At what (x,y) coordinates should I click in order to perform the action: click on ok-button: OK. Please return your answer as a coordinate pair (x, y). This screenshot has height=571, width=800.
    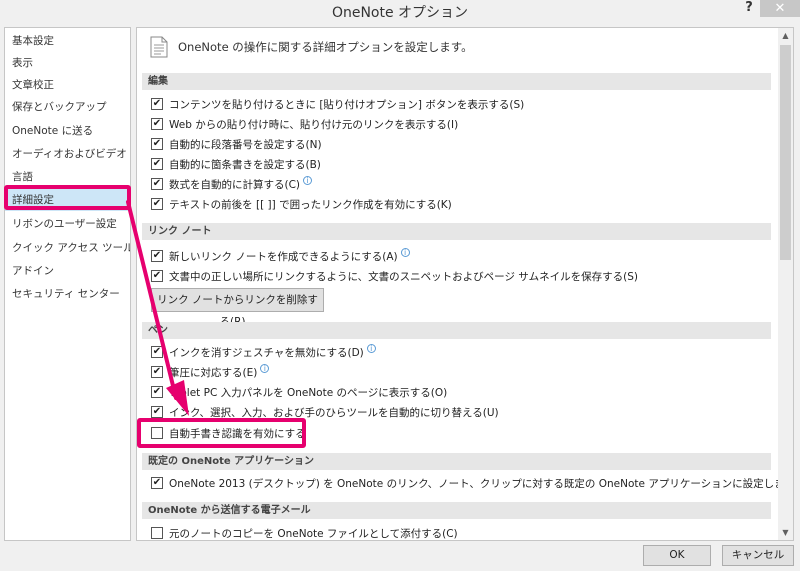
    Looking at the image, I should click on (677, 555).